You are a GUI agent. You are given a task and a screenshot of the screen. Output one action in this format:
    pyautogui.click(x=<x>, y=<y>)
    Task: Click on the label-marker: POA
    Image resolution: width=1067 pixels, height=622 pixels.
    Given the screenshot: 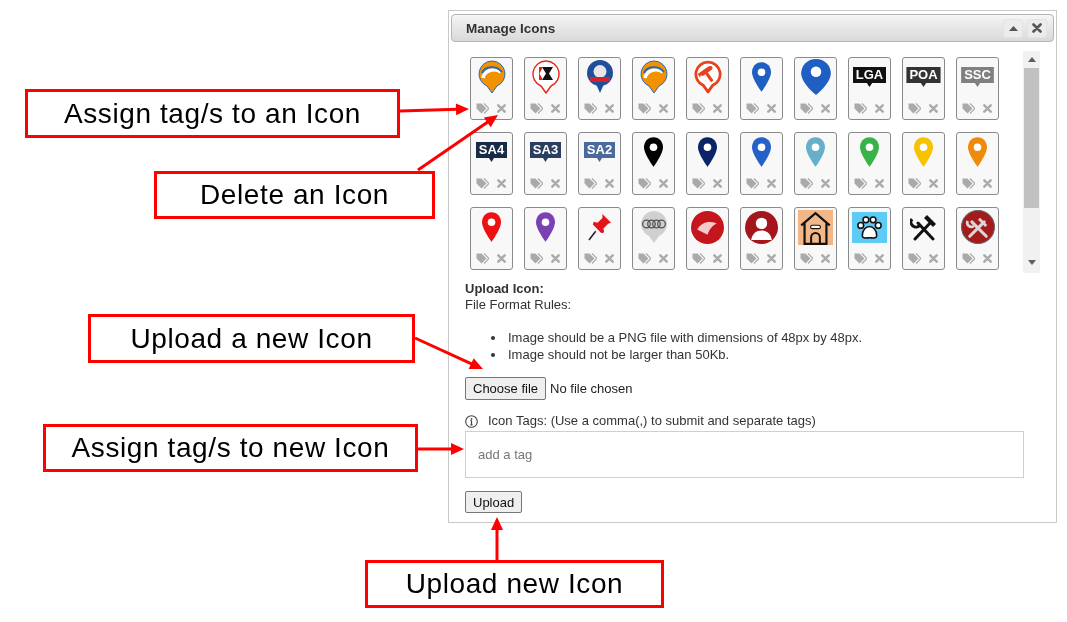 What is the action you would take?
    pyautogui.click(x=923, y=77)
    